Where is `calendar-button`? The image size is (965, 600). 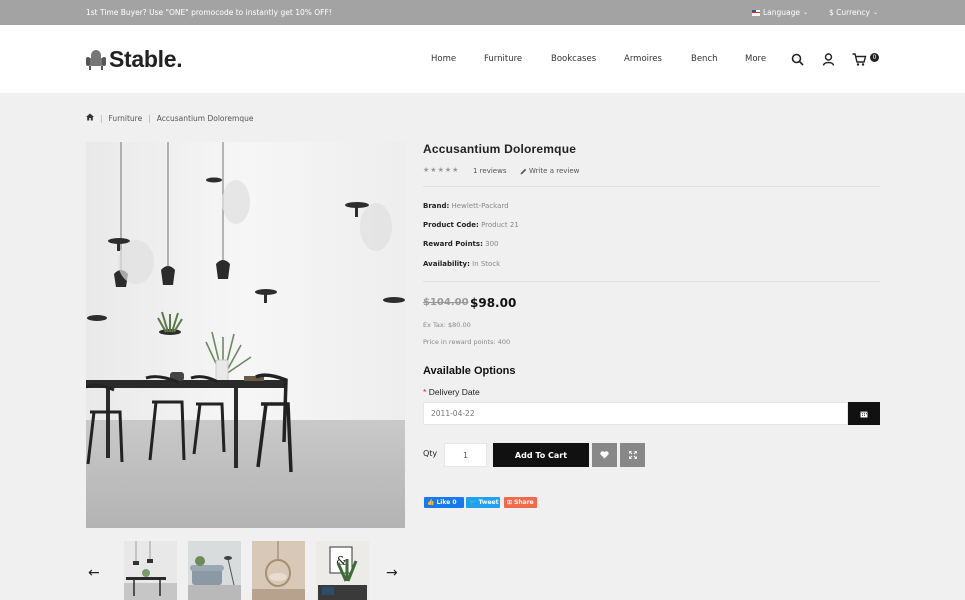 calendar-button is located at coordinates (864, 413).